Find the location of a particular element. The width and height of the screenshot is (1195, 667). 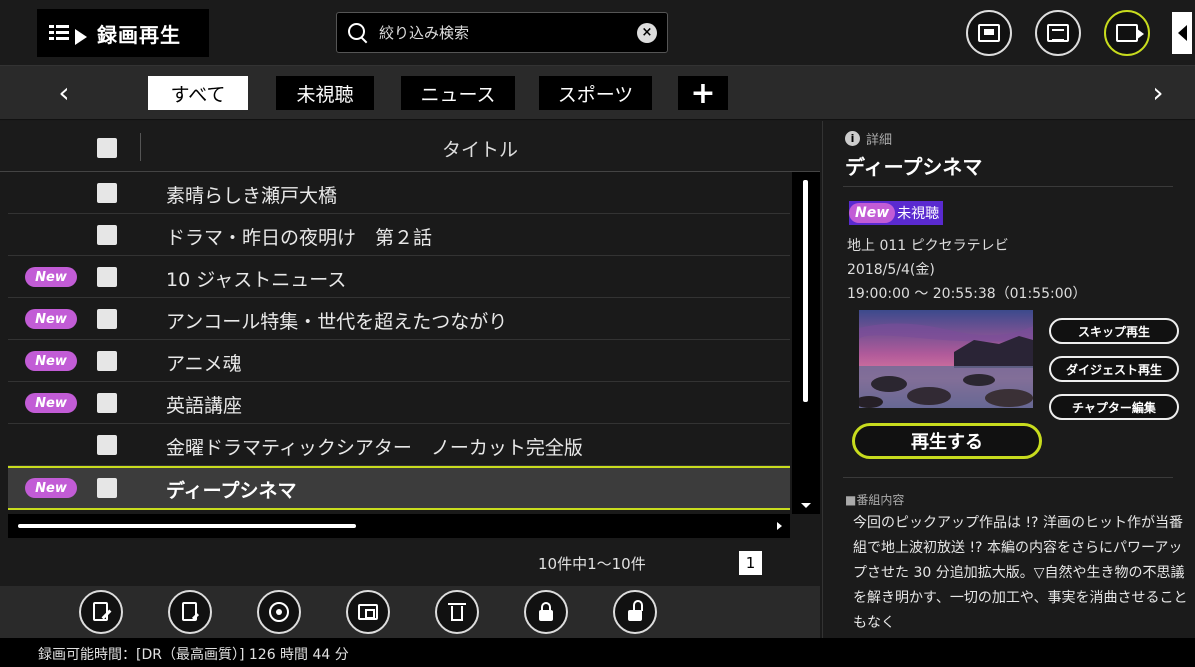

list-row: New アンコール特集・世代を超えたつながり is located at coordinates (399, 319).